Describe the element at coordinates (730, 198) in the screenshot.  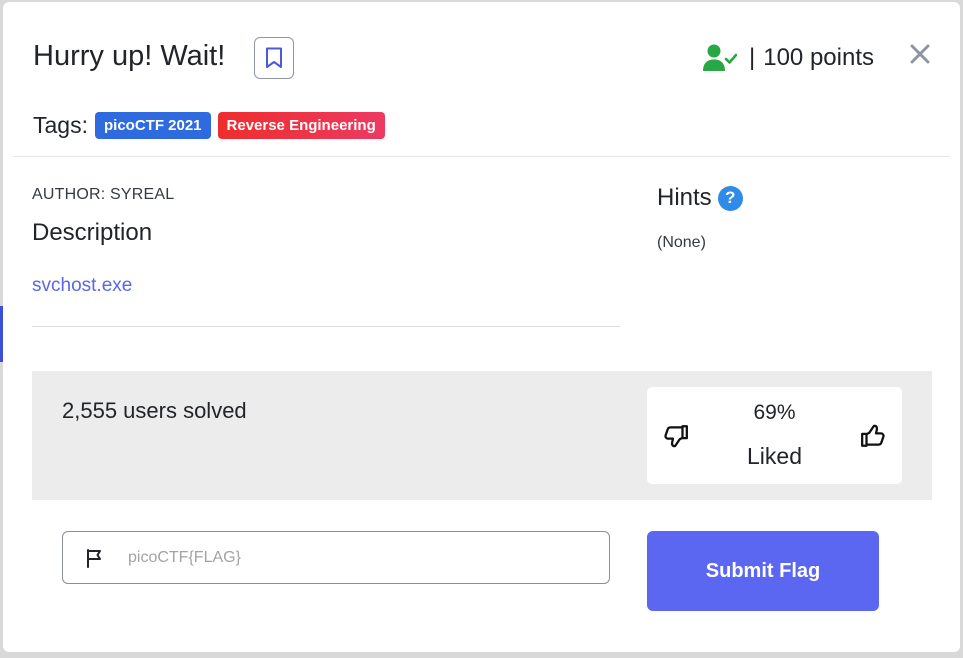
I see `question-circle-icon: ?` at that location.